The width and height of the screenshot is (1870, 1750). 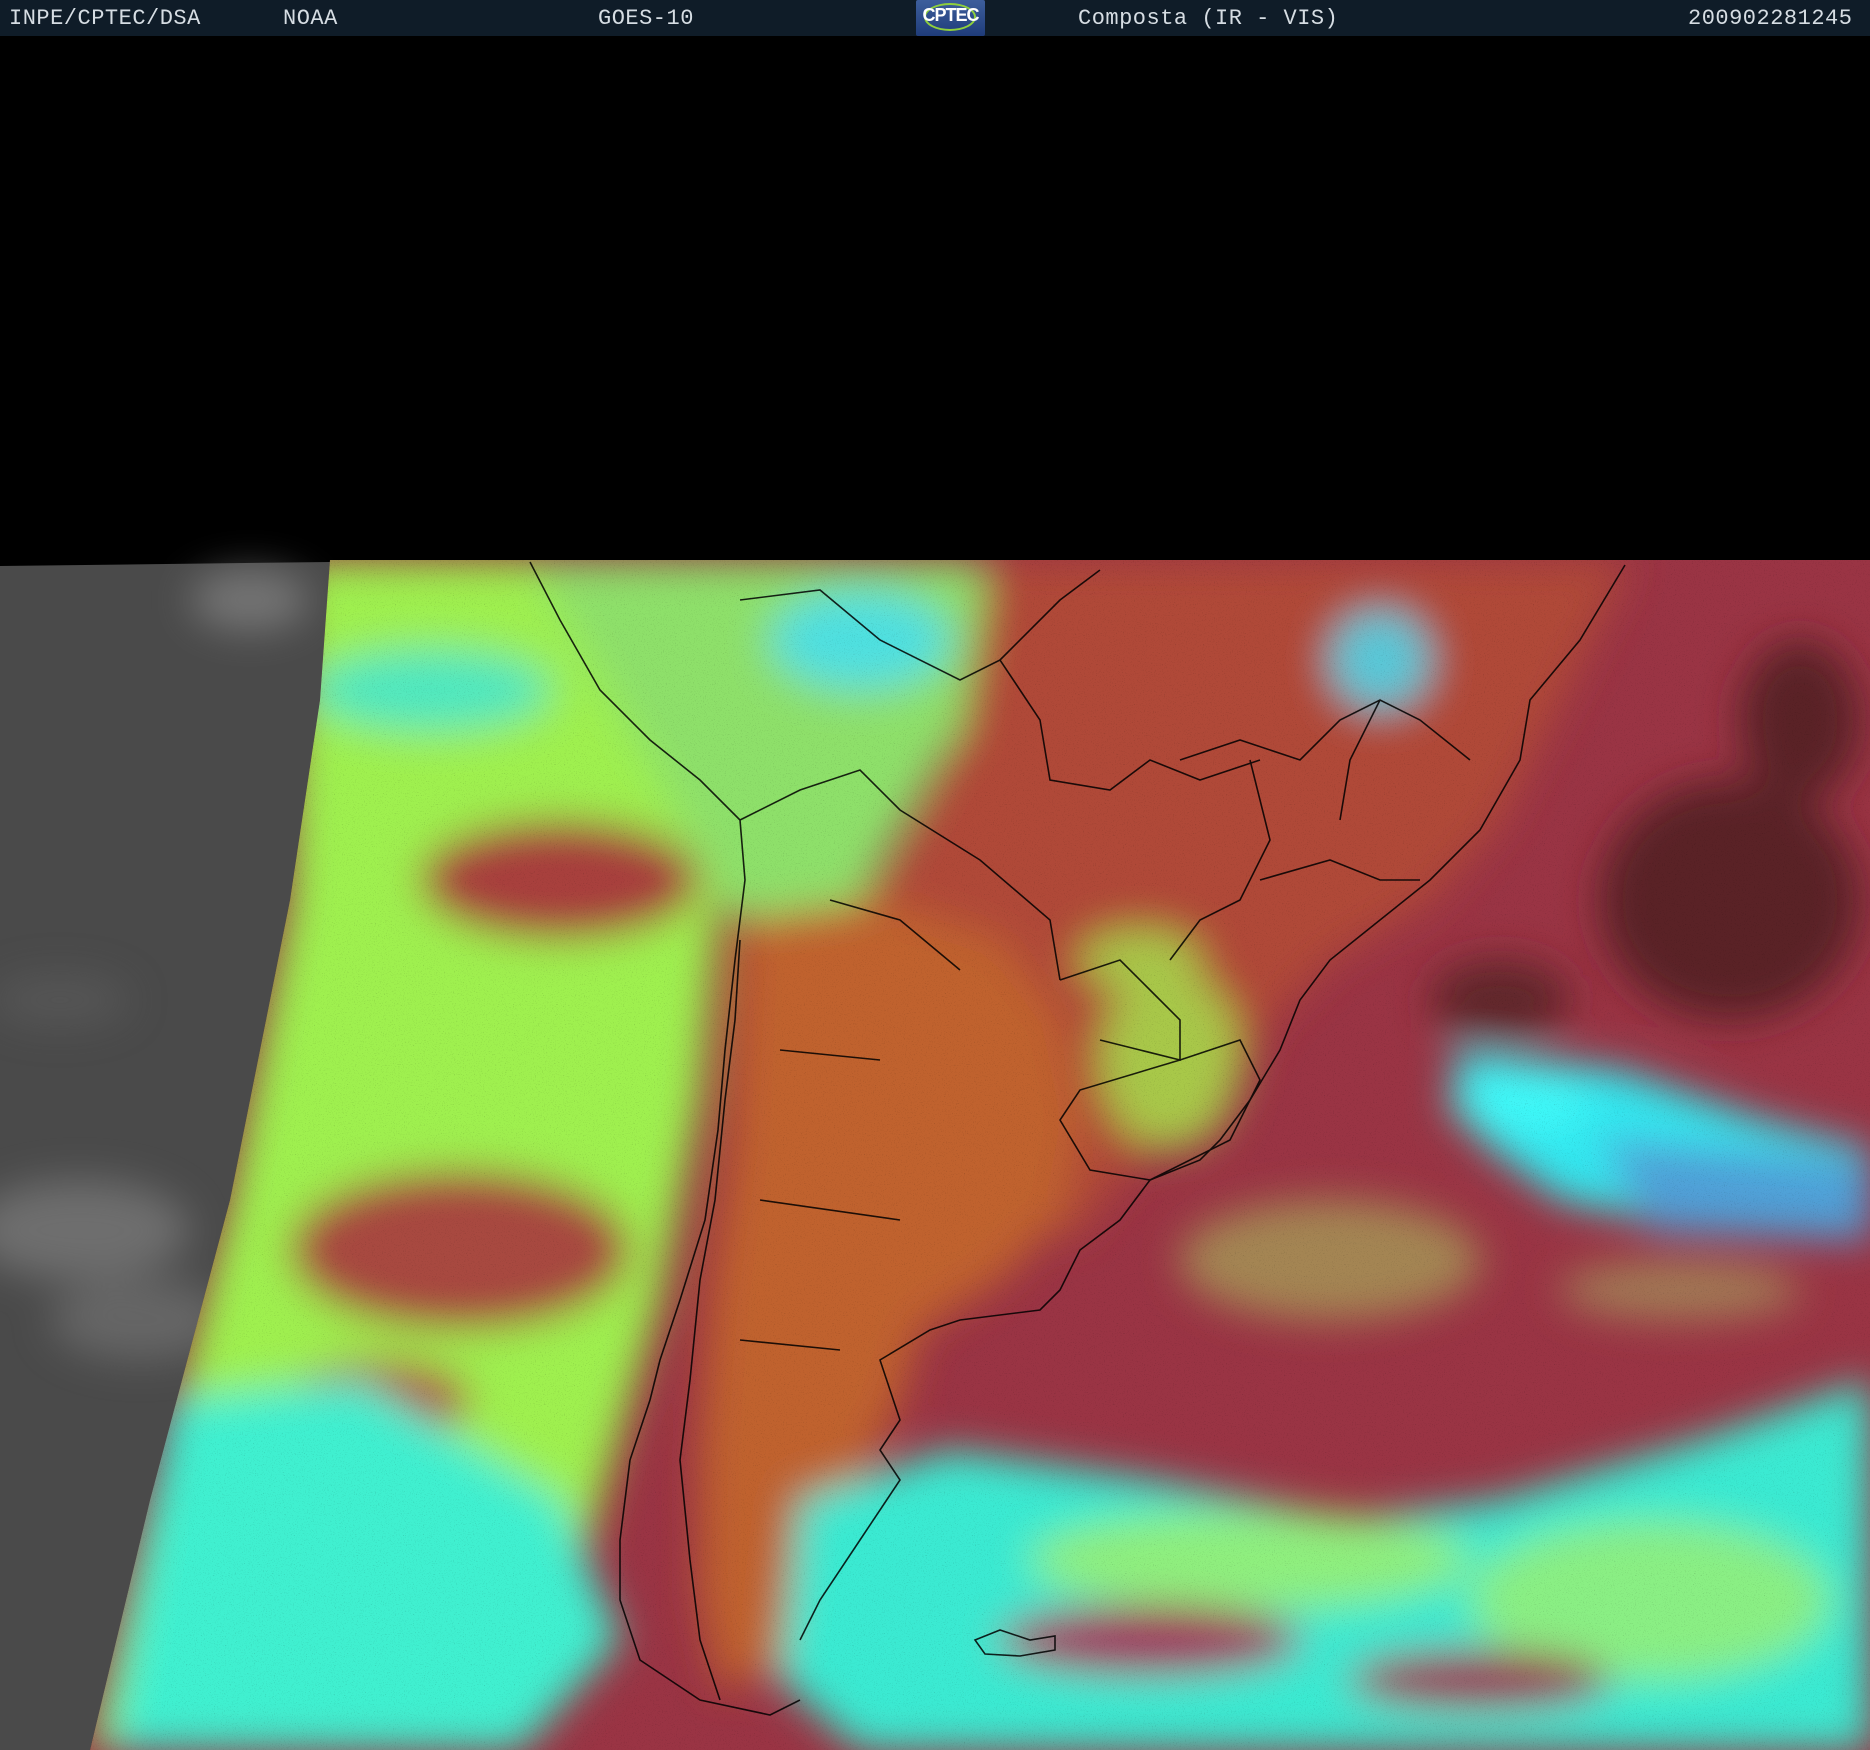 What do you see at coordinates (646, 18) in the screenshot?
I see `satellite-label: GOES-10` at bounding box center [646, 18].